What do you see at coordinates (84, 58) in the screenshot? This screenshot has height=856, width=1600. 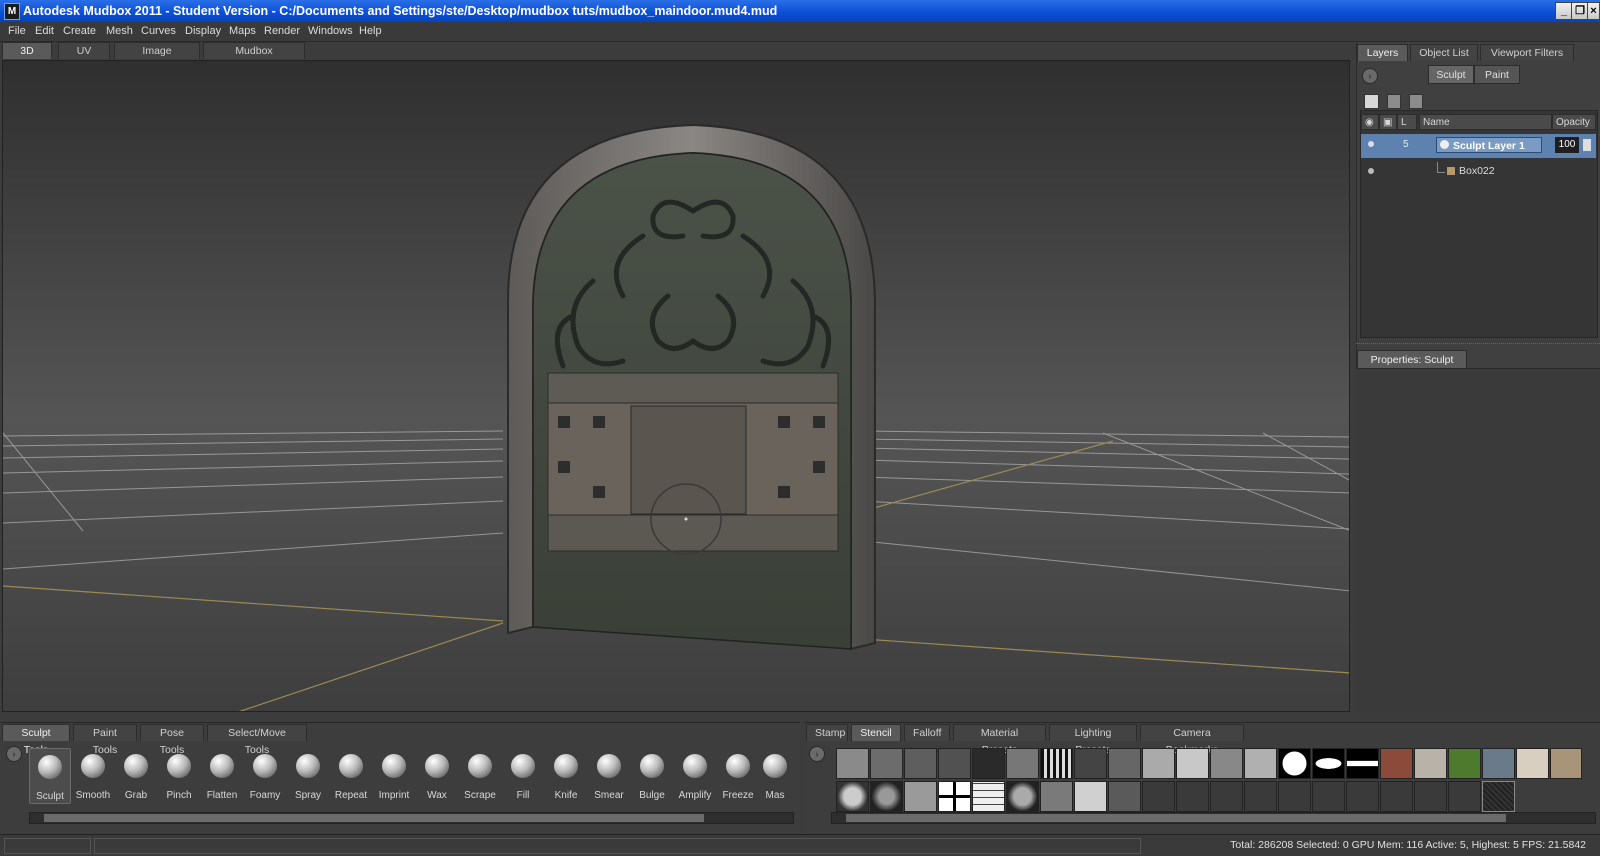 I see `tab-uv-view: UV View` at bounding box center [84, 58].